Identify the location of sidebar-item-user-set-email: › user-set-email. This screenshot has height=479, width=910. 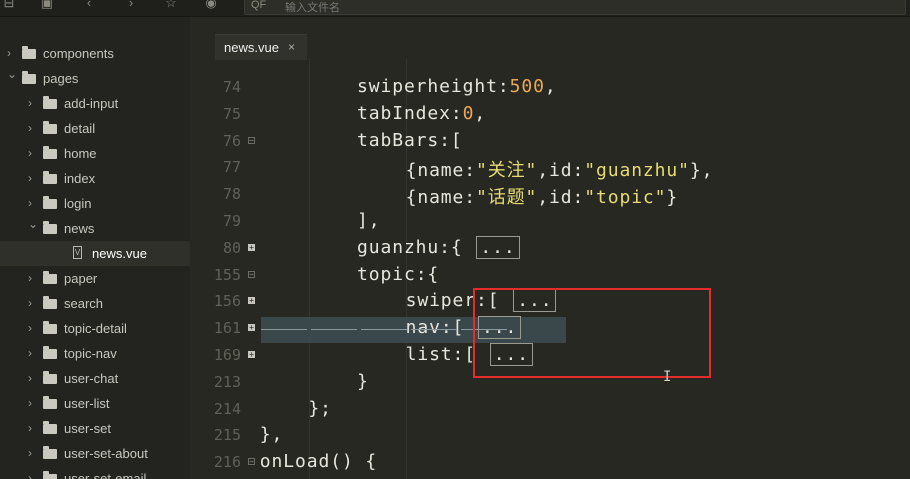
(95, 472).